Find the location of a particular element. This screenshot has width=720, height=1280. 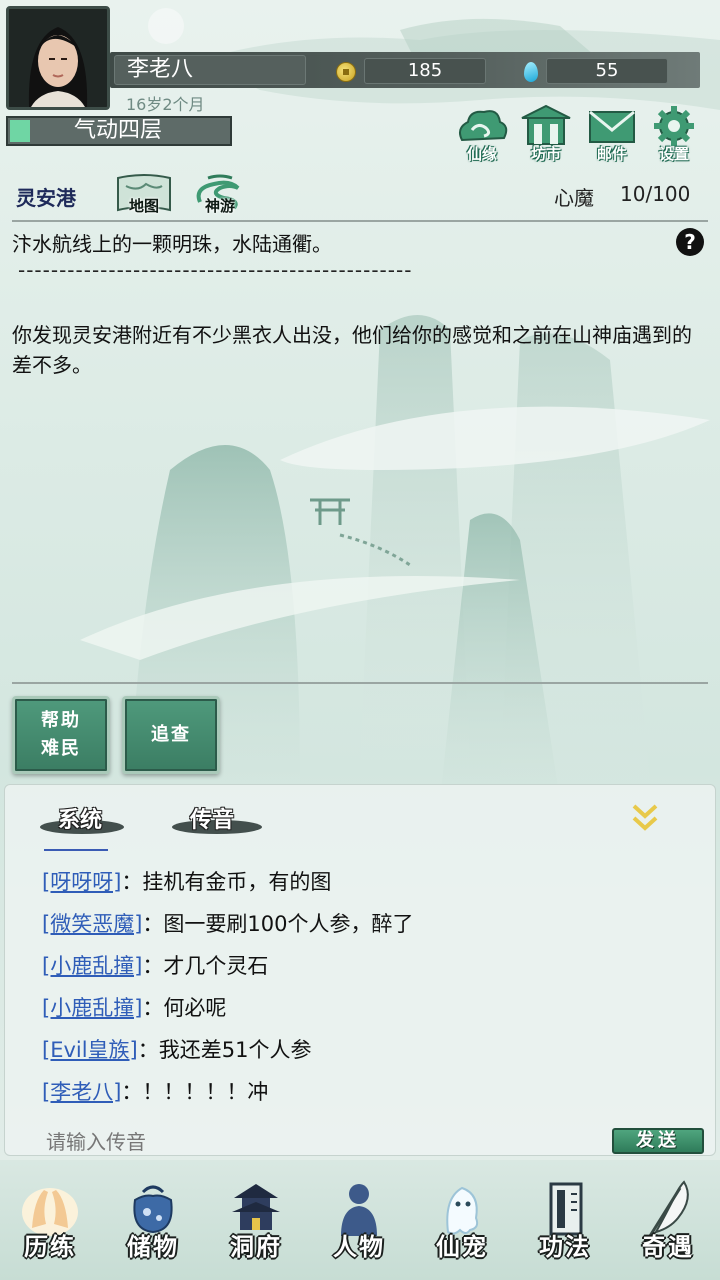

chat-message: [李老八]：！！！！！冲 is located at coordinates (155, 1091).